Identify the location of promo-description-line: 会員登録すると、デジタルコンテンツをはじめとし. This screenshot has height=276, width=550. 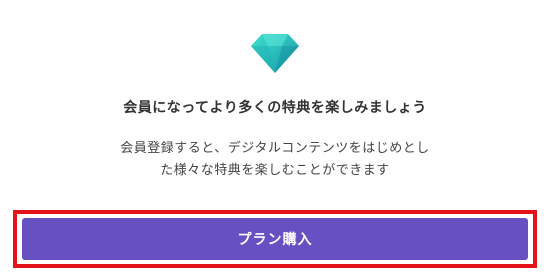
(275, 148).